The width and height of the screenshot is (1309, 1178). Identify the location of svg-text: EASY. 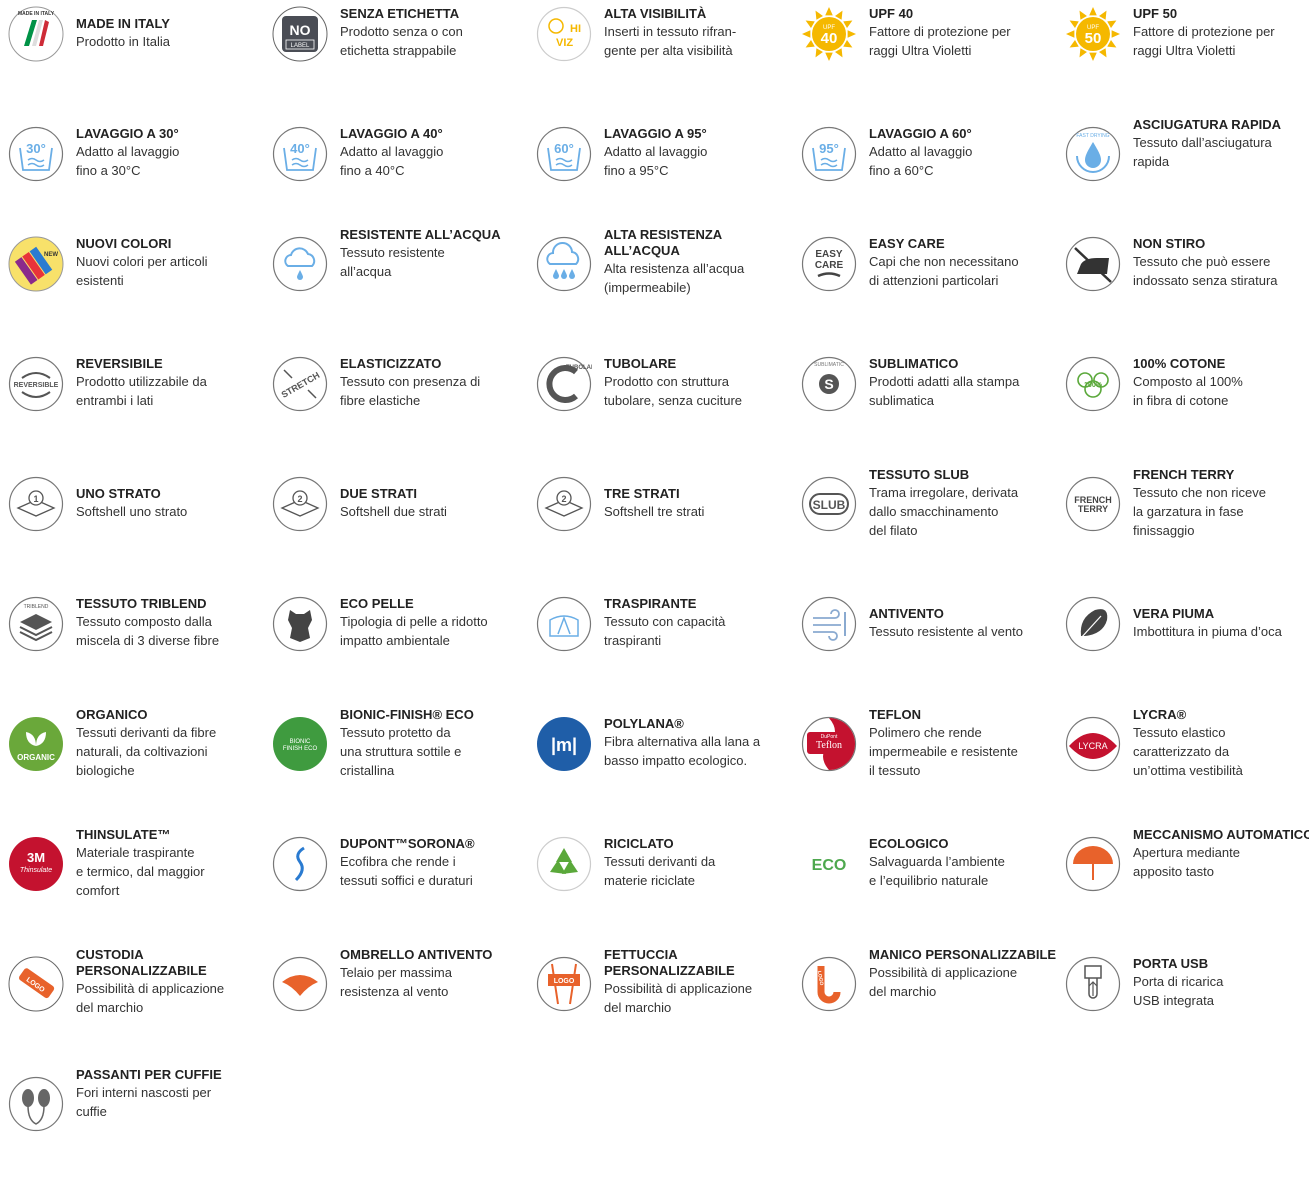
(829, 254).